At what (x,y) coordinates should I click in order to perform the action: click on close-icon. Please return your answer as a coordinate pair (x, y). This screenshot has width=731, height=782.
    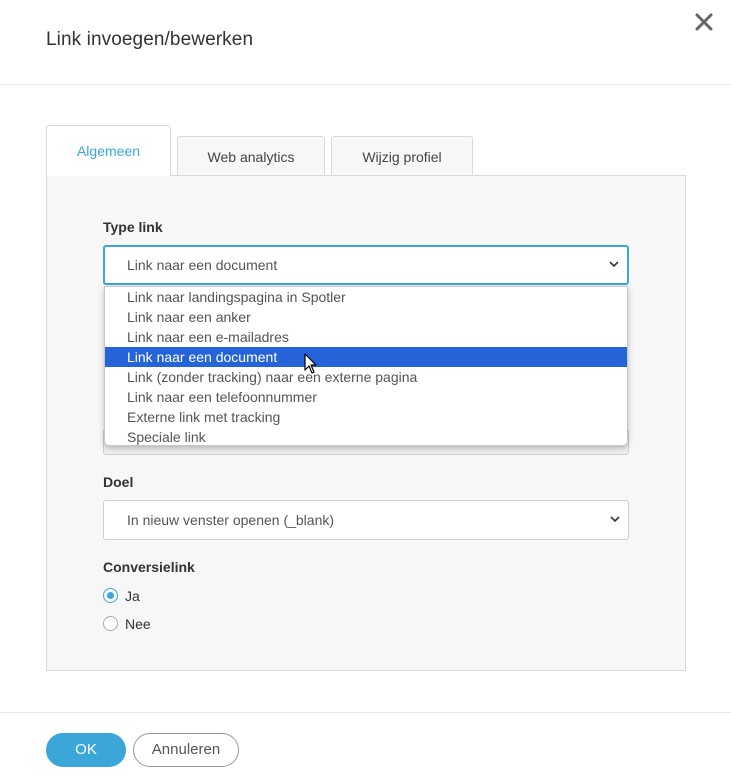
    Looking at the image, I should click on (704, 22).